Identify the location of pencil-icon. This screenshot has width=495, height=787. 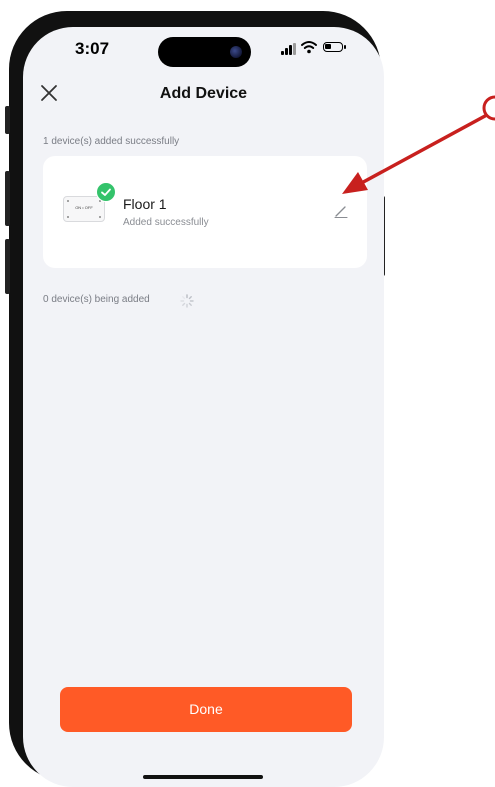
(341, 211).